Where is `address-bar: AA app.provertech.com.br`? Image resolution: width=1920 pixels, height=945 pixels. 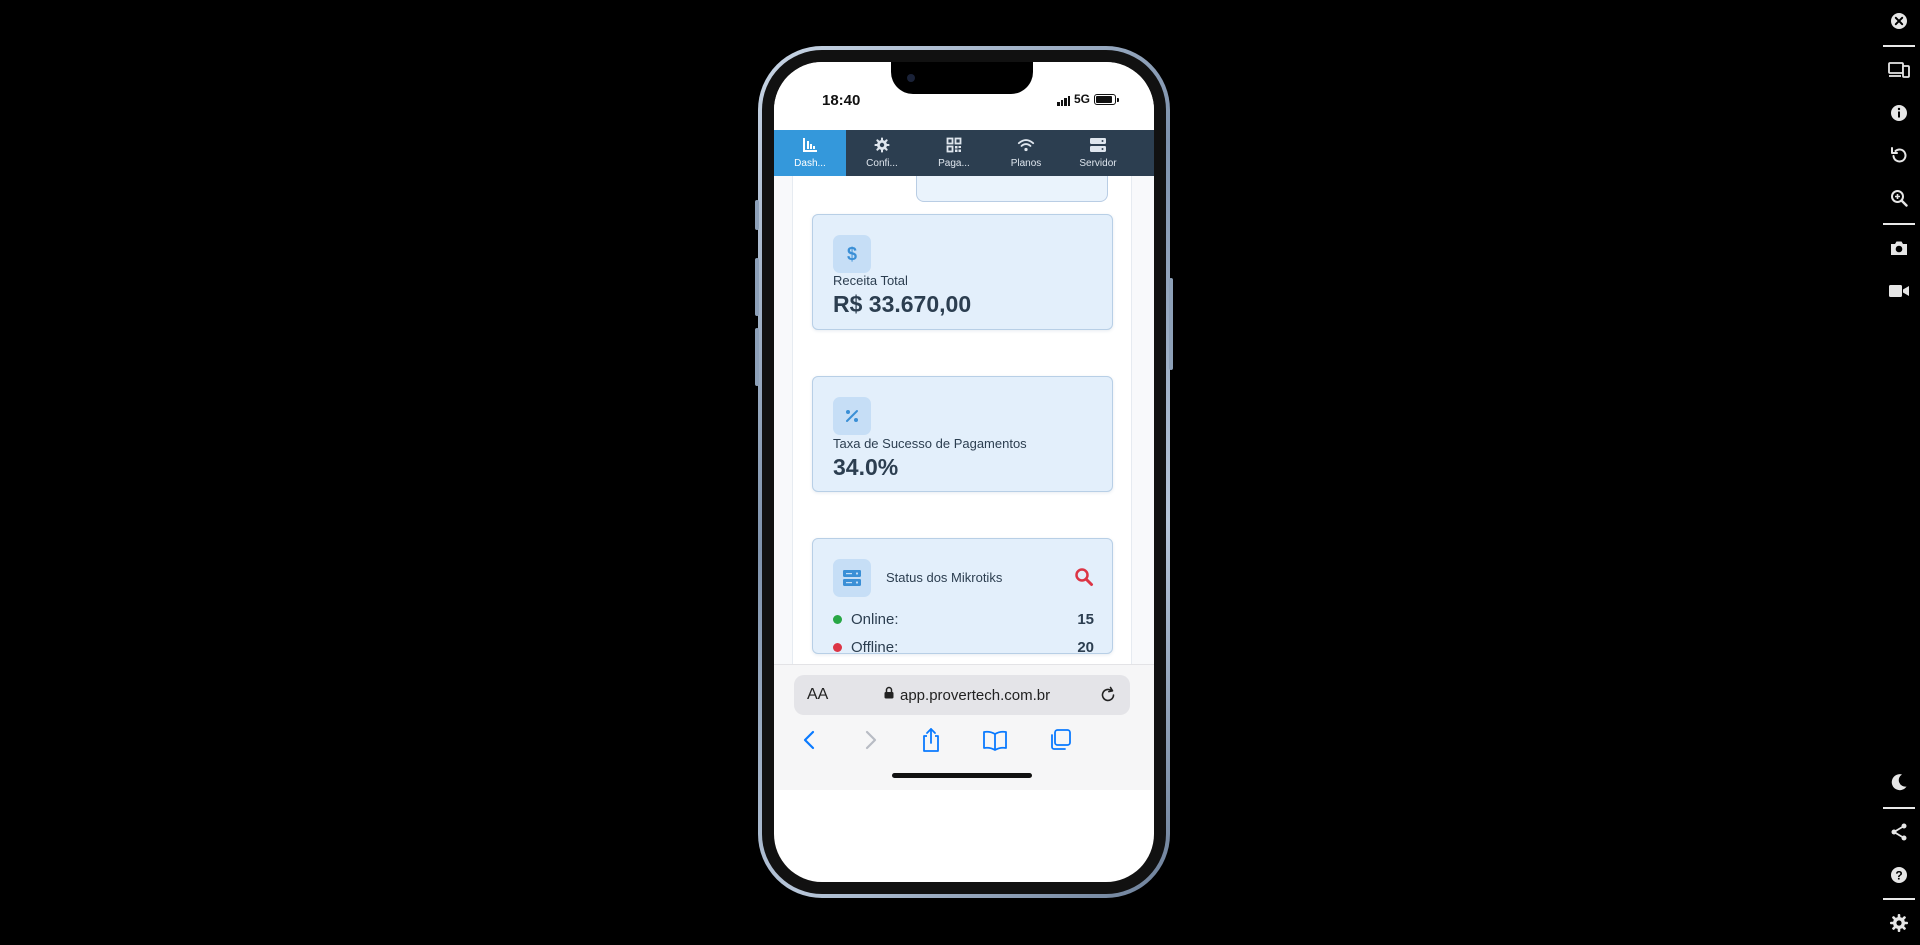
address-bar: AA app.provertech.com.br is located at coordinates (962, 695).